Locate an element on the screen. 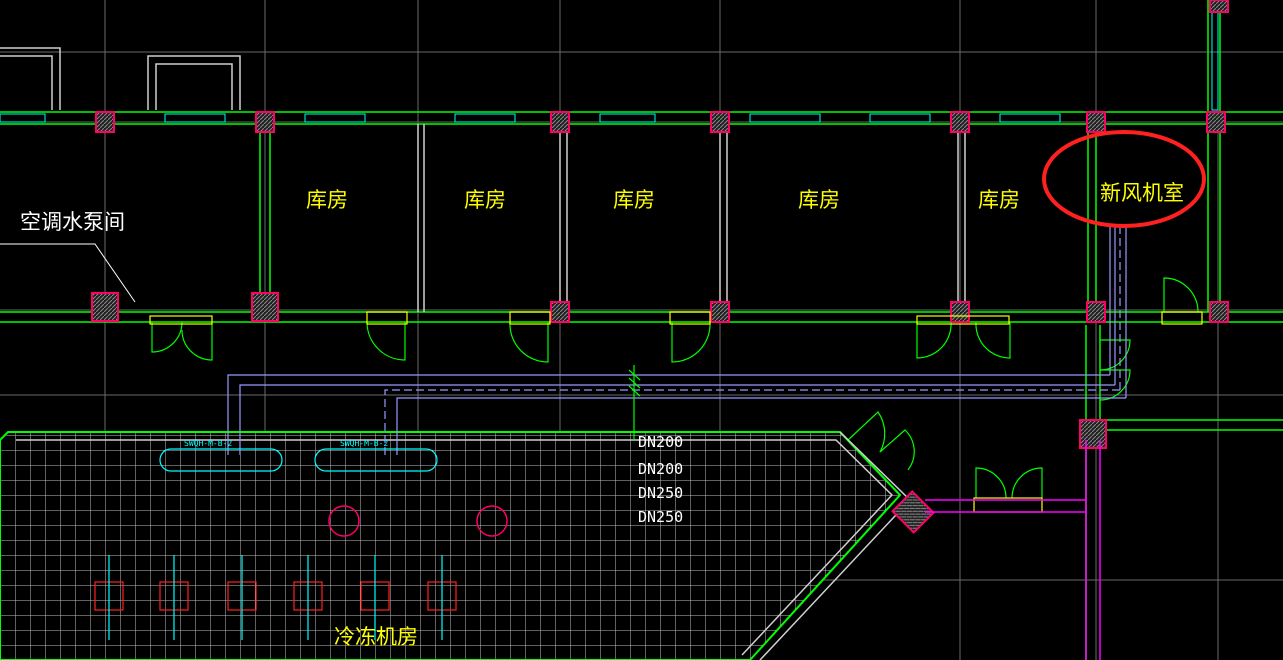 The height and width of the screenshot is (660, 1283). highlight-ellipse is located at coordinates (1124, 179).